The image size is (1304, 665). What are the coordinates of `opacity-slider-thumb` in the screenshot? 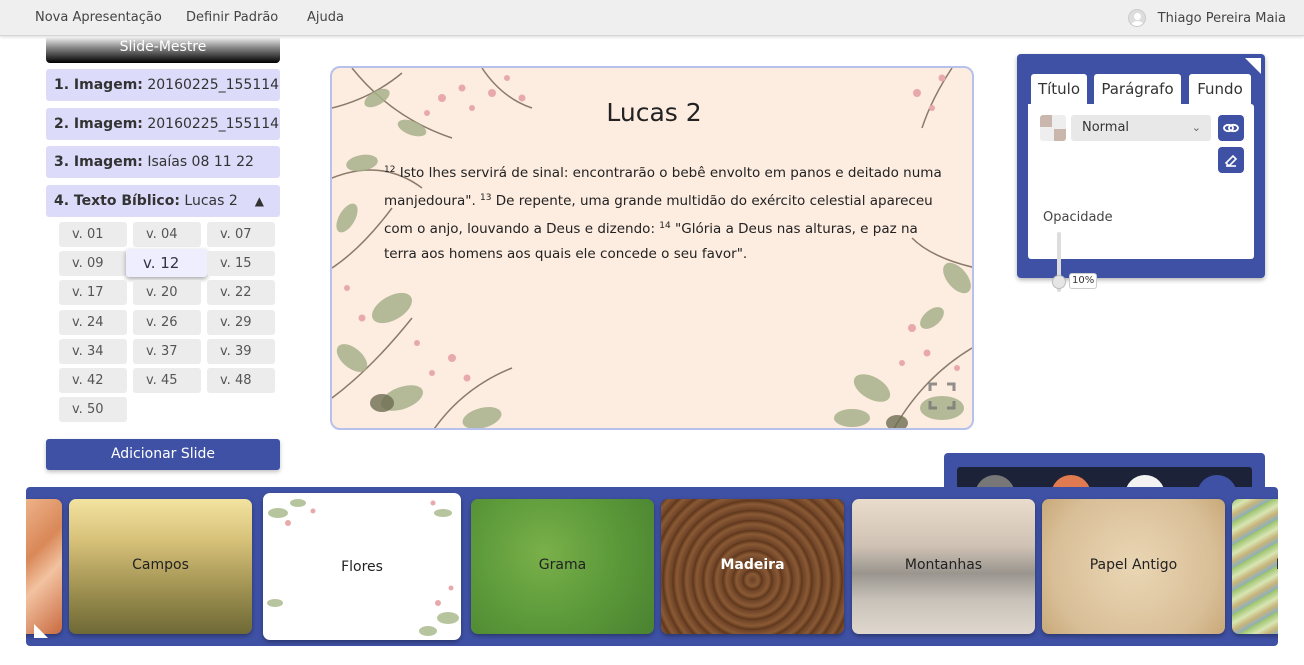 It's located at (1059, 282).